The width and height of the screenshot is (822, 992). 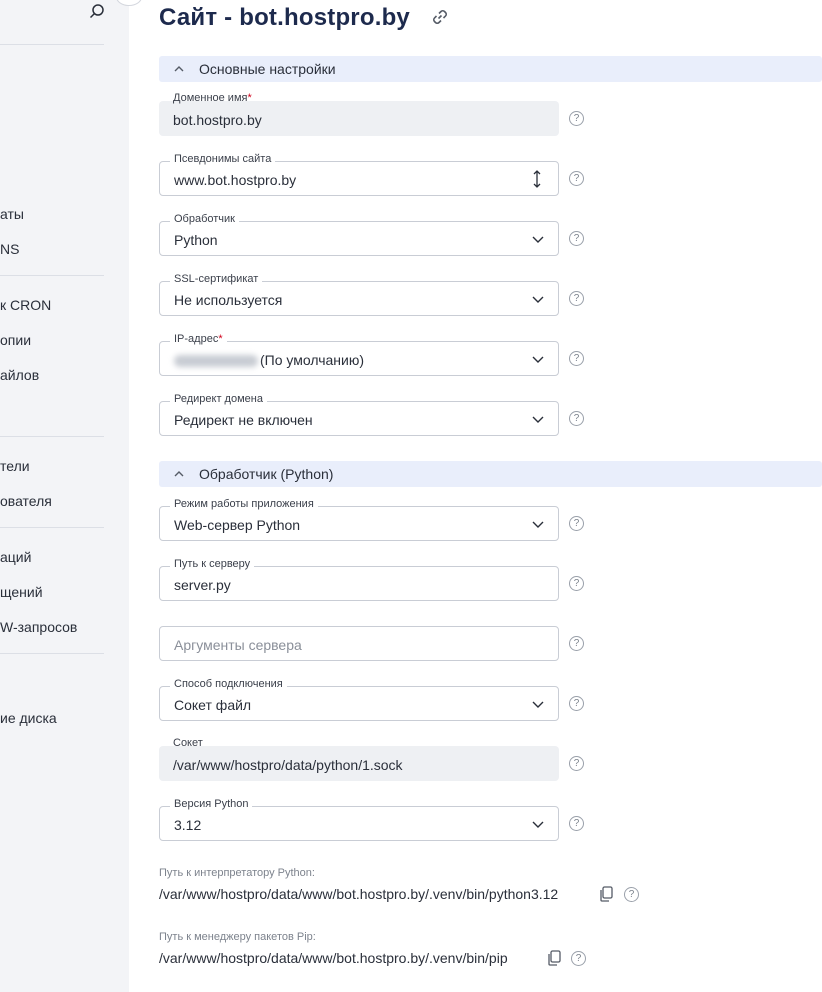 I want to click on section-title: Обработчик (Python), so click(x=266, y=474).